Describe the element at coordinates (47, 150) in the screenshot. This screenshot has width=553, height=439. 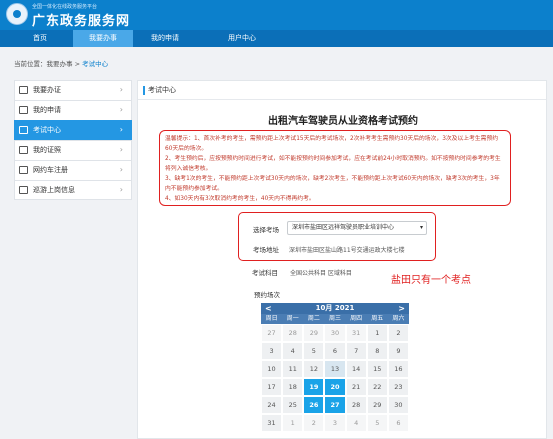
I see `sidebar-item-label: 我的证照` at that location.